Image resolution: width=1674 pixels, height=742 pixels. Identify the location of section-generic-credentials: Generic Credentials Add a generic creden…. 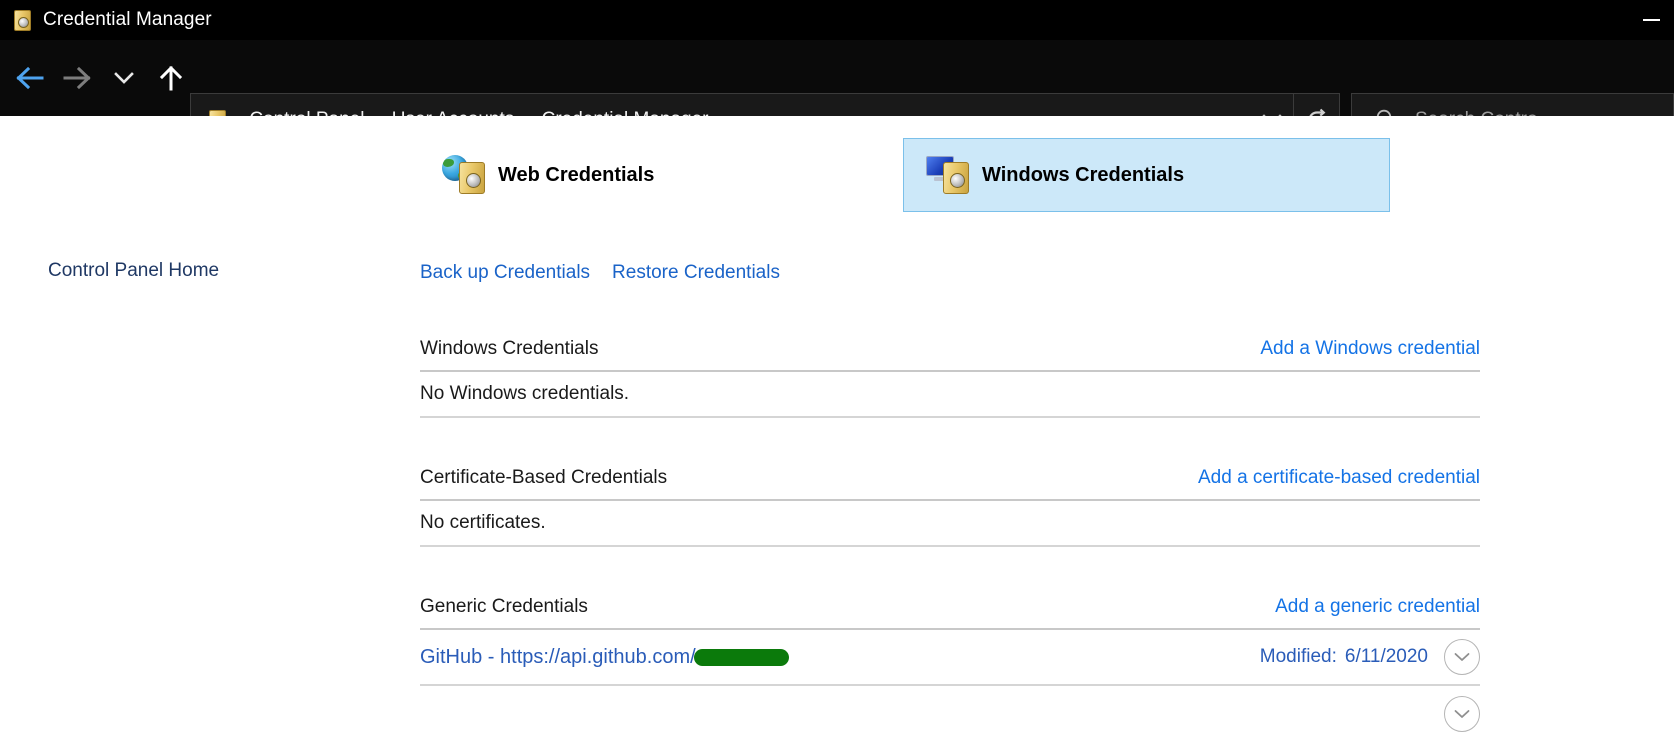
(950, 664).